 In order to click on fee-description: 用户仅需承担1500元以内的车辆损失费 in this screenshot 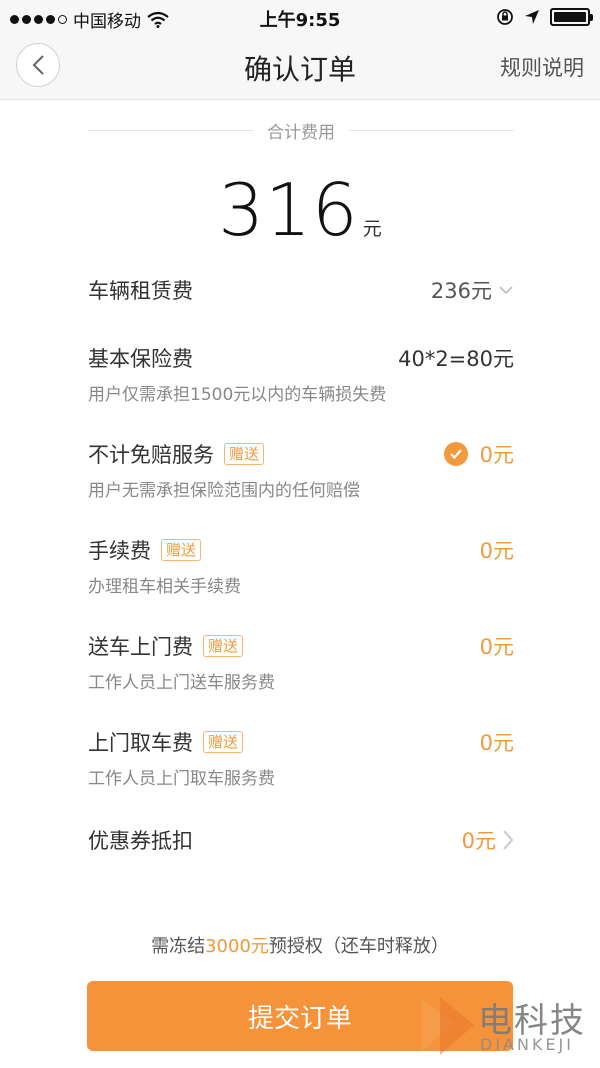, I will do `click(237, 395)`.